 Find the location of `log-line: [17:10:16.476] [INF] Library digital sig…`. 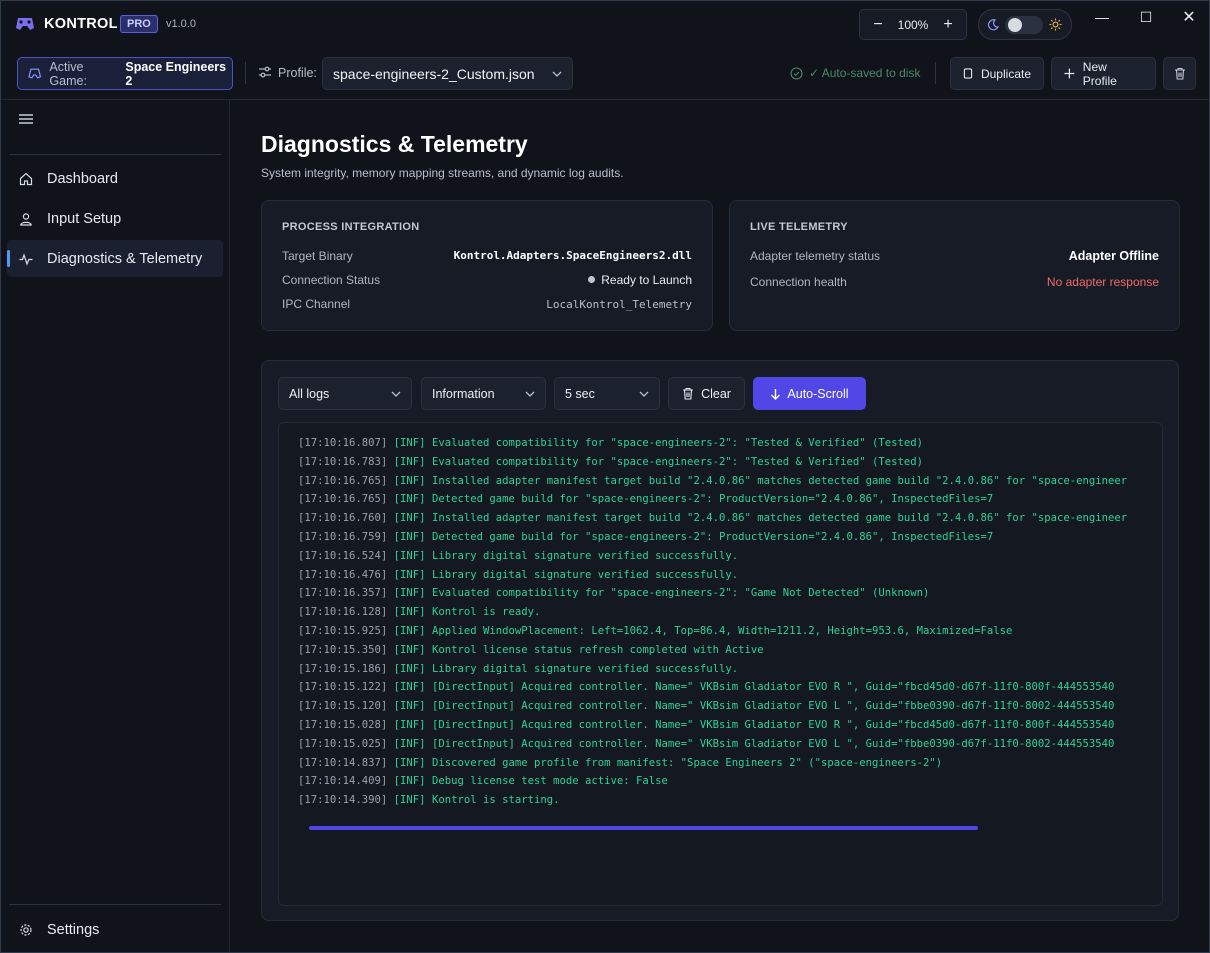

log-line: [17:10:16.476] [INF] Library digital sig… is located at coordinates (713, 575).